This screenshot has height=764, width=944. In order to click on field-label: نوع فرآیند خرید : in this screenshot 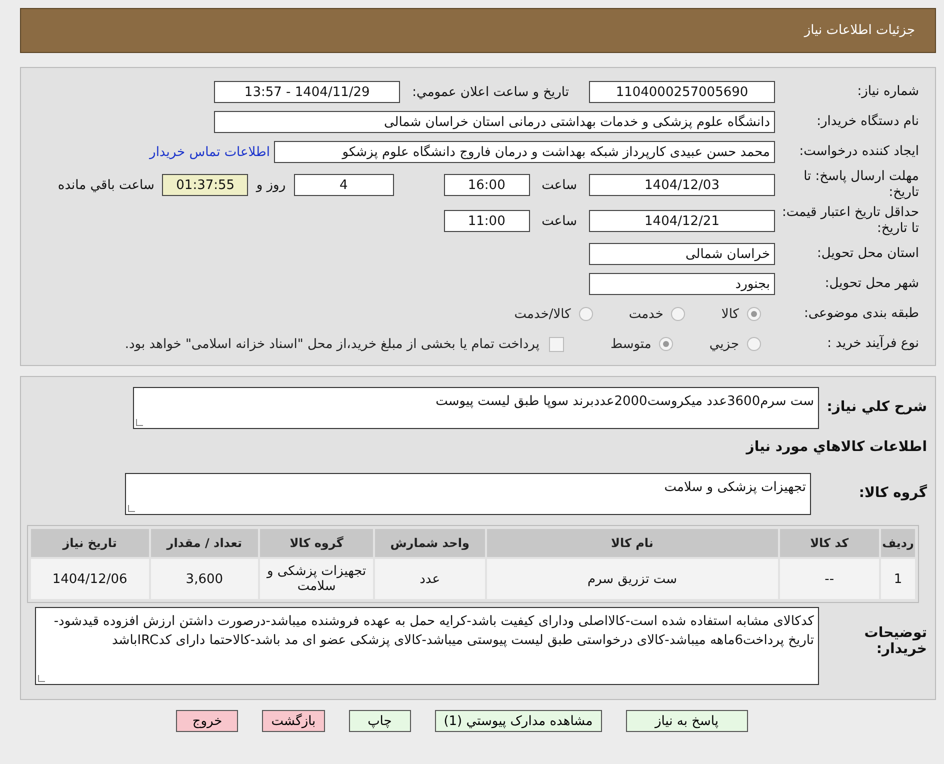, I will do `click(873, 344)`.